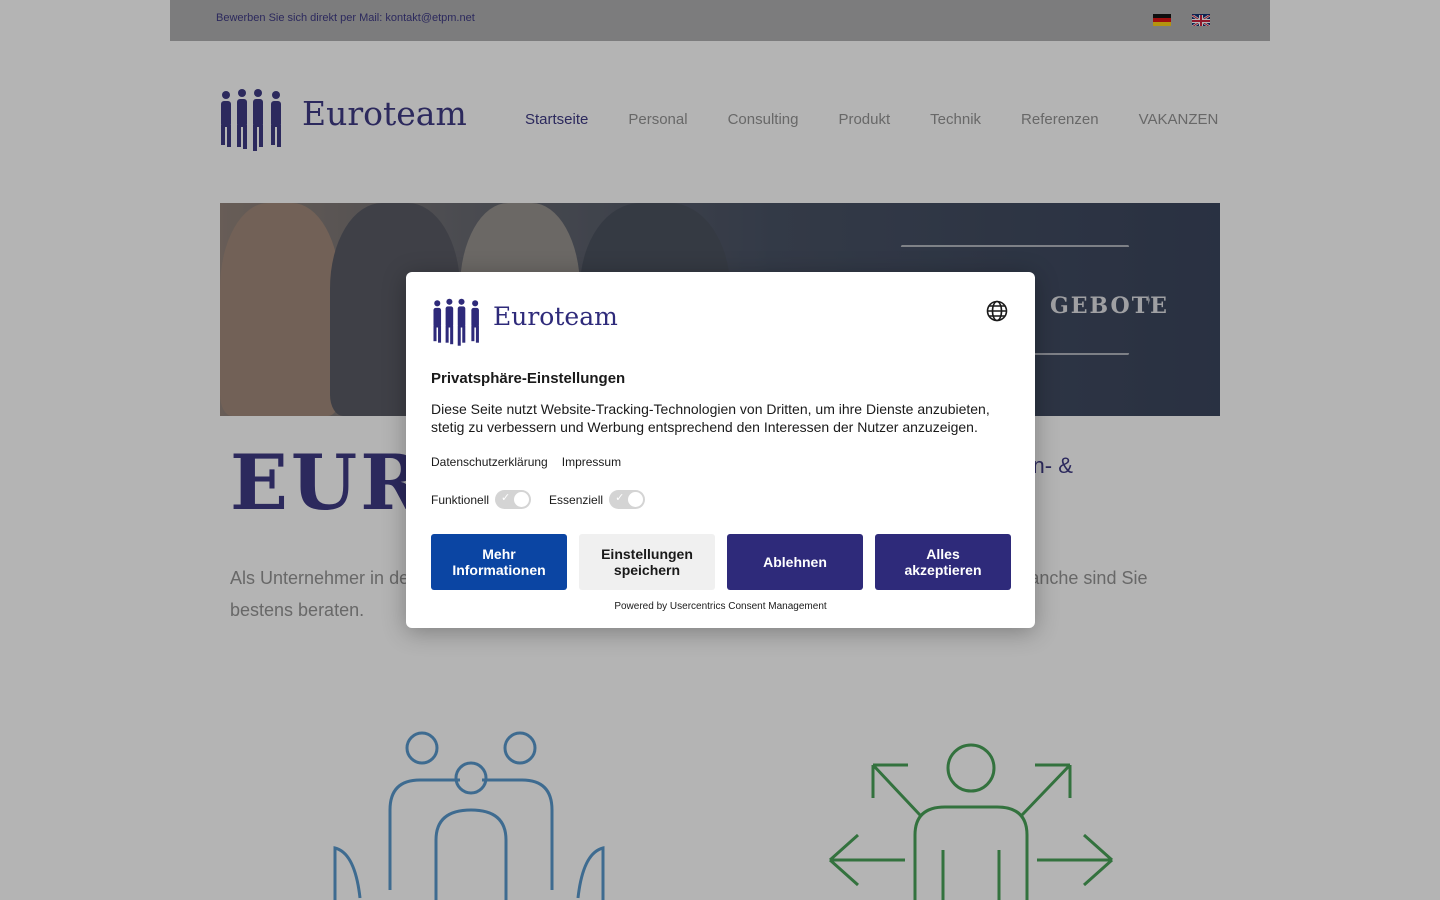 This screenshot has width=1440, height=900. I want to click on deny-button: Ablehnen, so click(795, 562).